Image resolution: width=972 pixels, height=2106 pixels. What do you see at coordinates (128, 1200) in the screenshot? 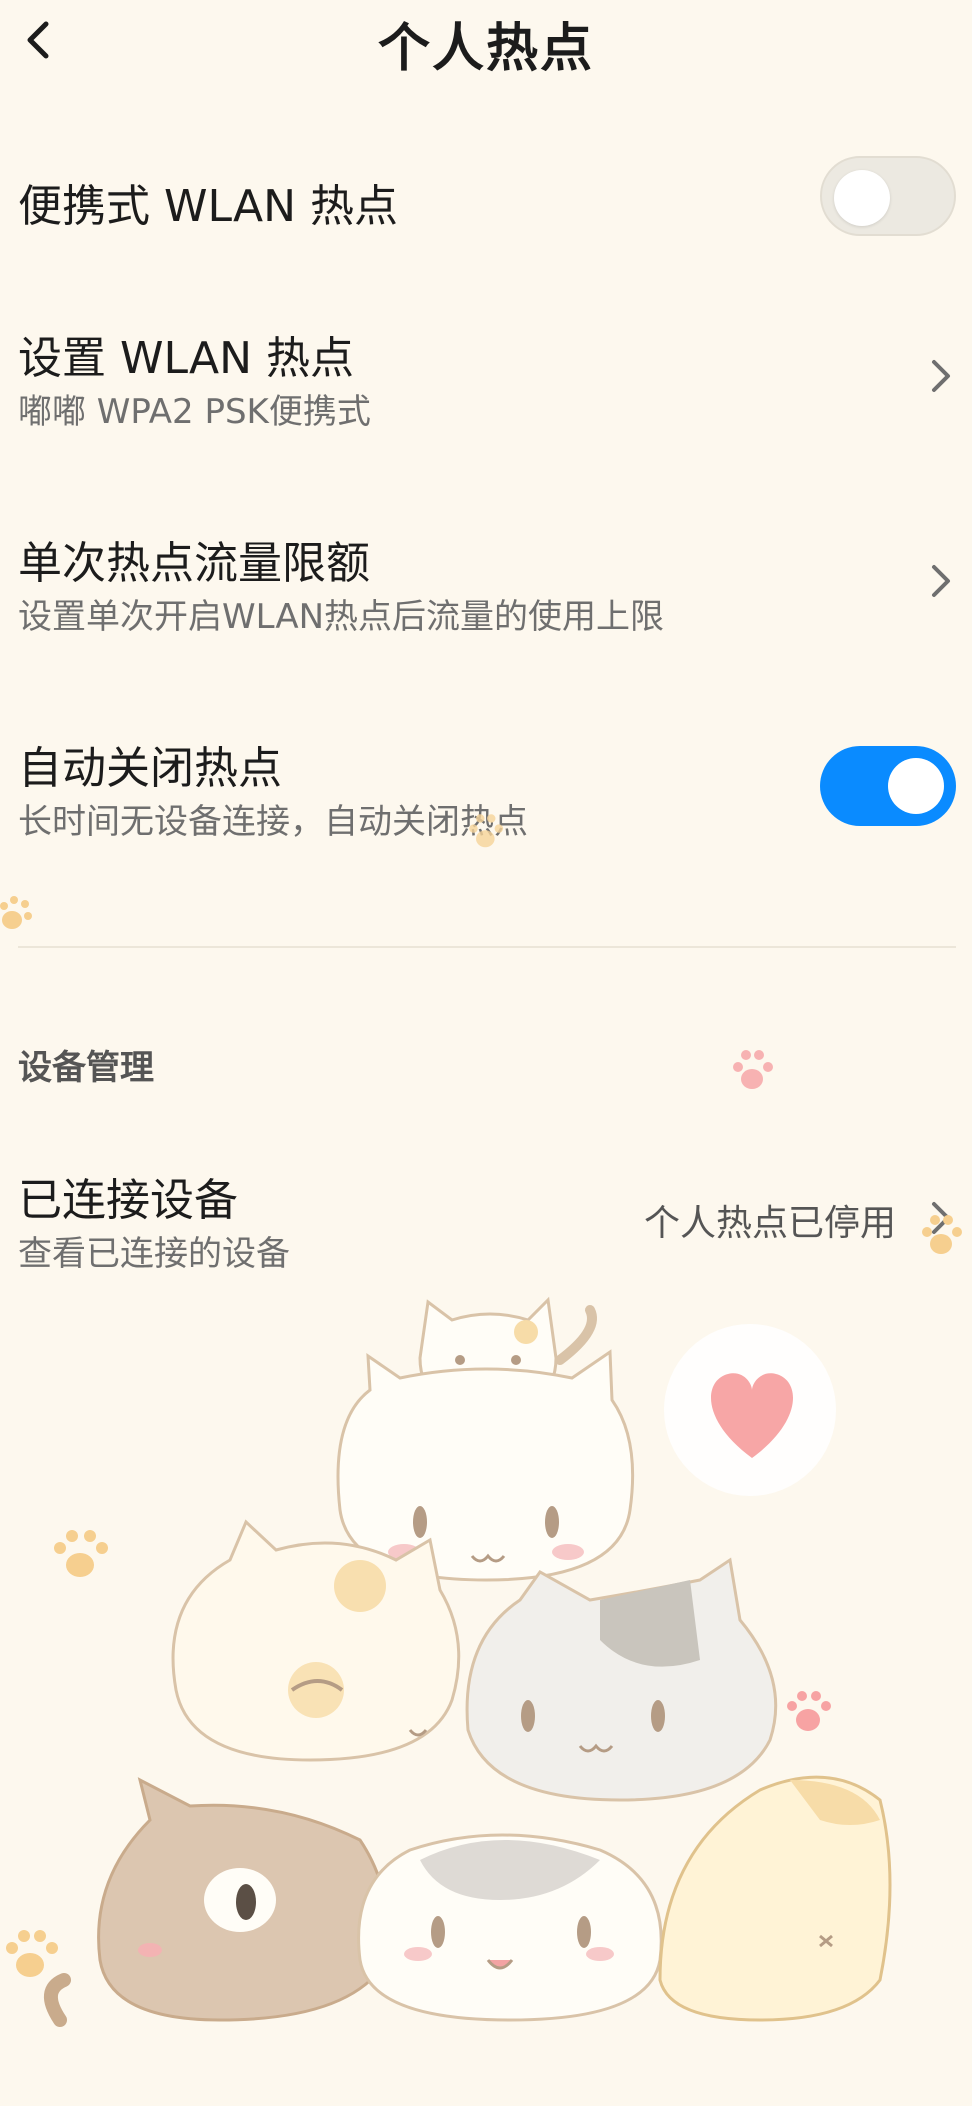
I see `connected-devices-title: 已连接设备` at bounding box center [128, 1200].